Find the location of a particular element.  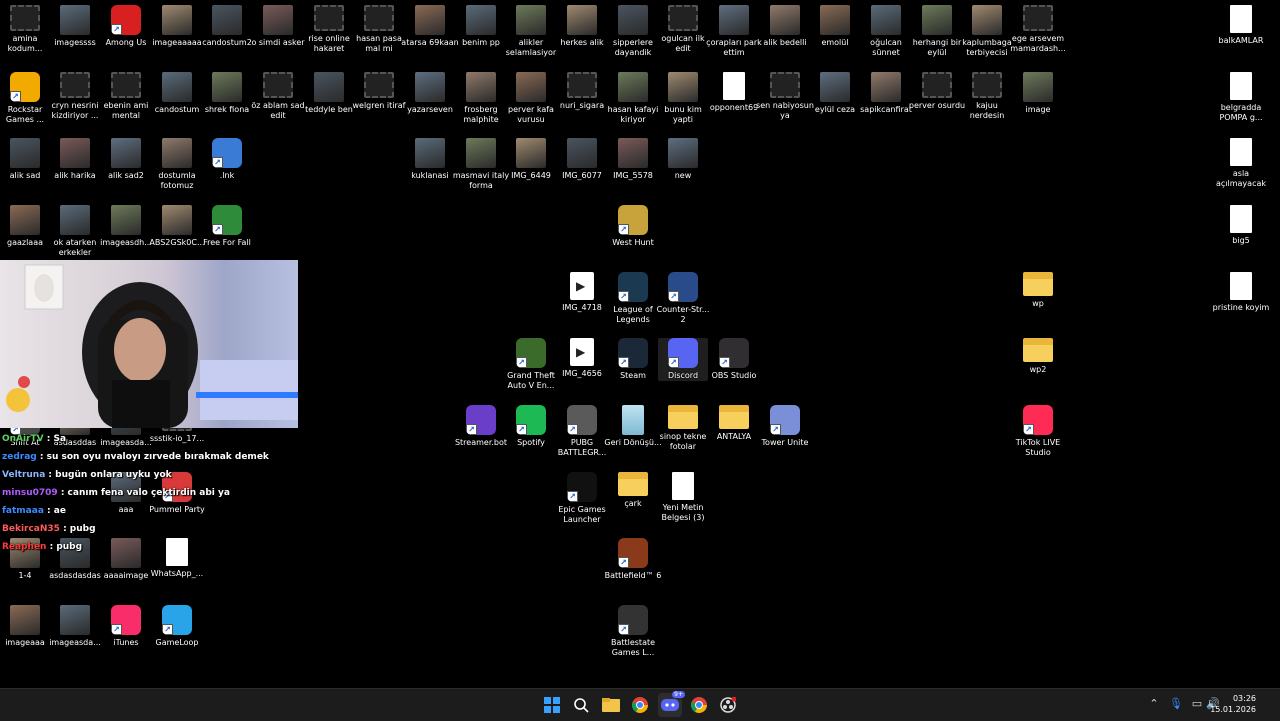

chrome-icon is located at coordinates (640, 705).